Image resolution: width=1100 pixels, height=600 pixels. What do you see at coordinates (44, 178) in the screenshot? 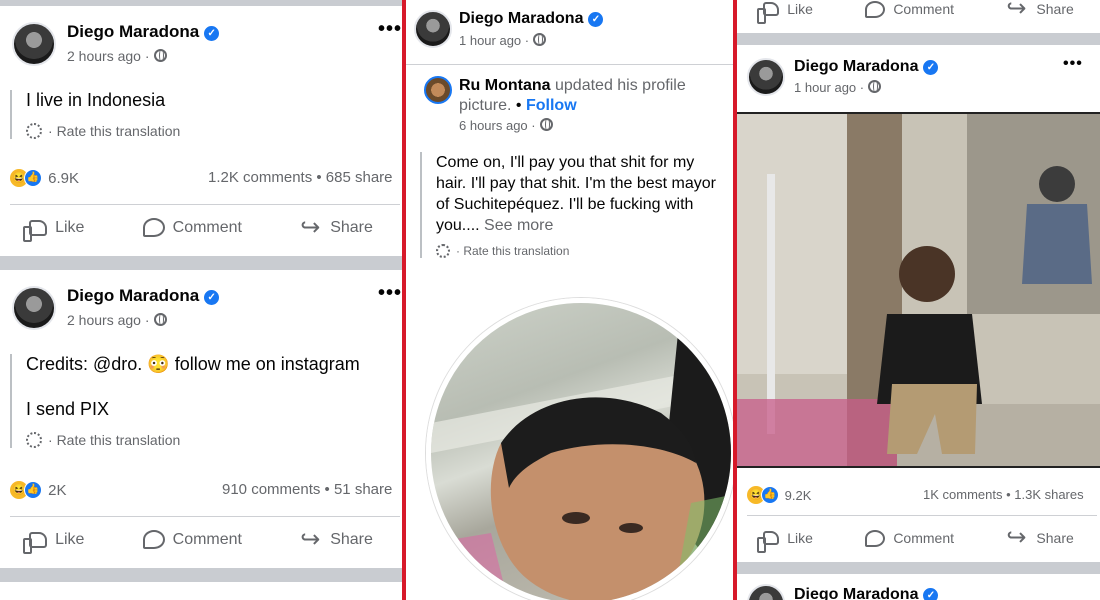
I see `reaction-summary: 😆 👍 6.9K` at bounding box center [44, 178].